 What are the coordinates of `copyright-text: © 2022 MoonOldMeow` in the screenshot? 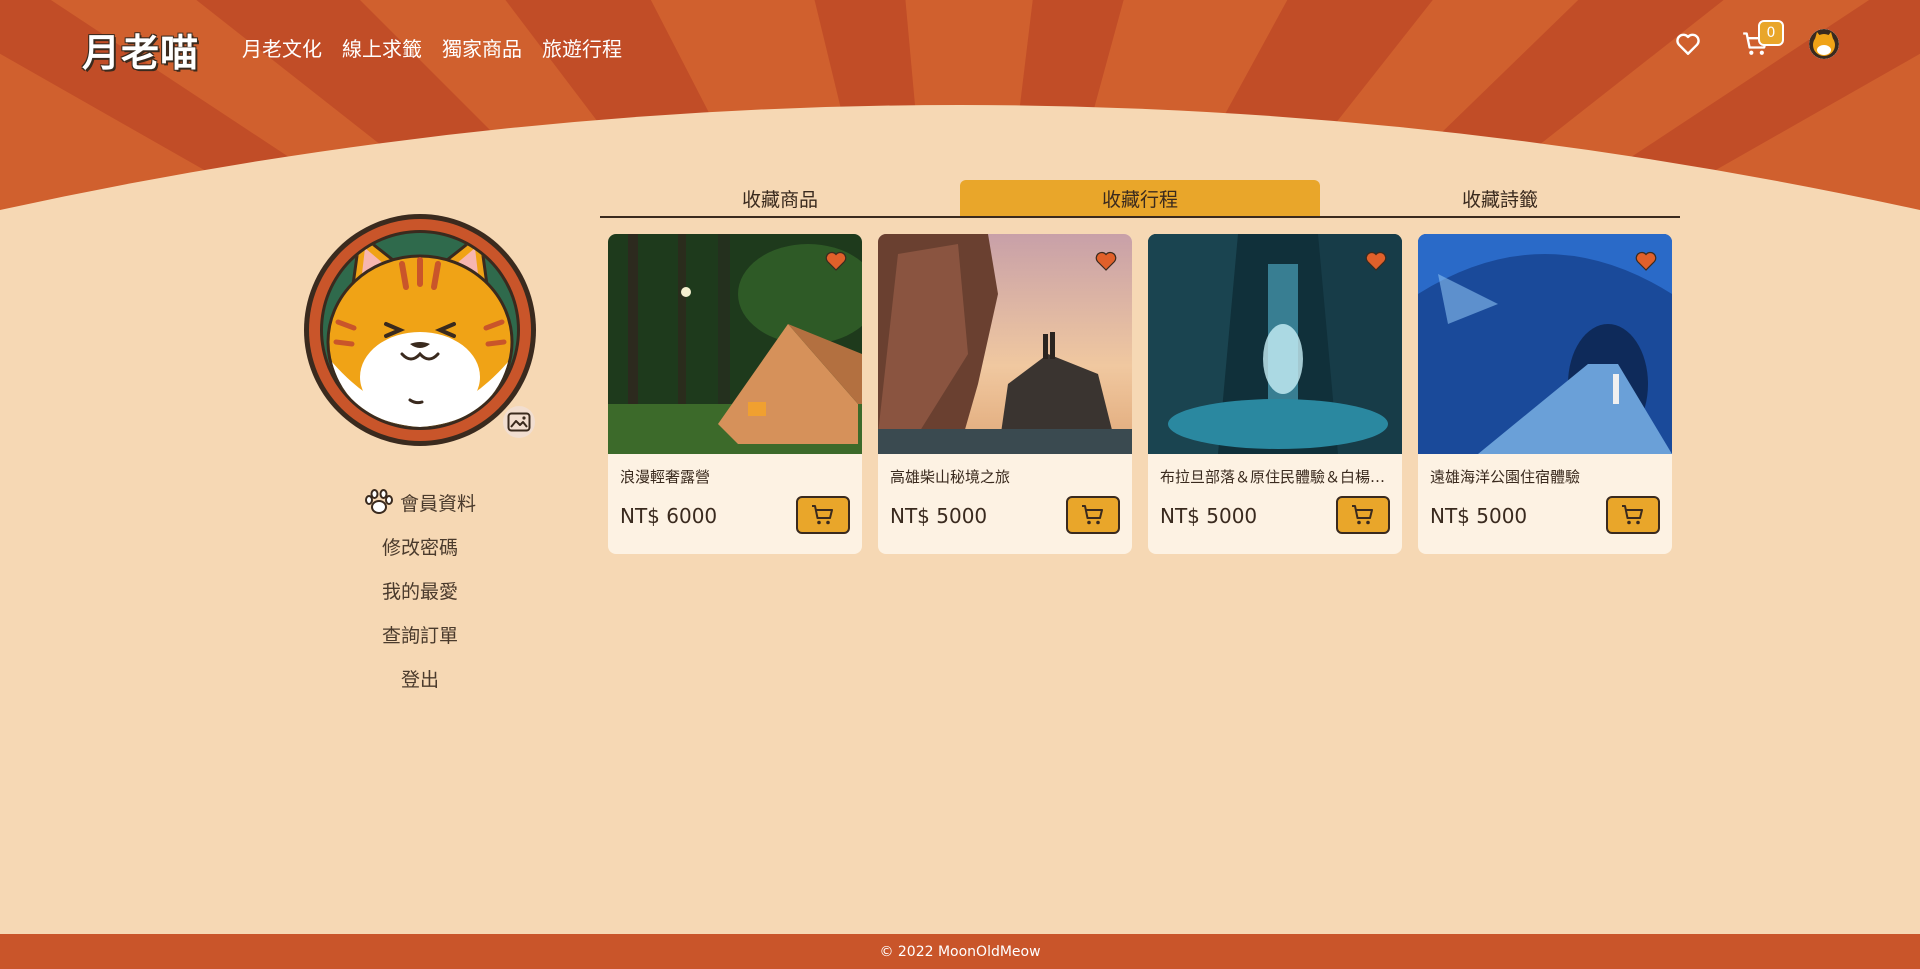 It's located at (960, 951).